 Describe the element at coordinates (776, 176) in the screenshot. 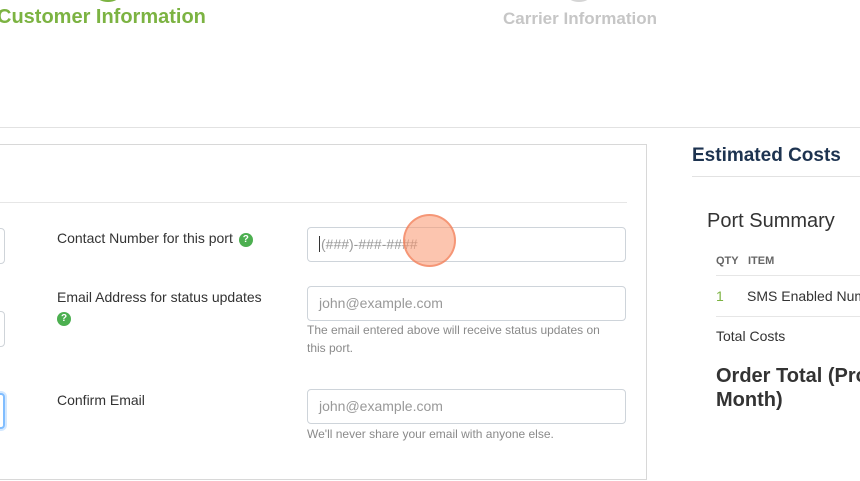

I see `sidebar-divider` at that location.